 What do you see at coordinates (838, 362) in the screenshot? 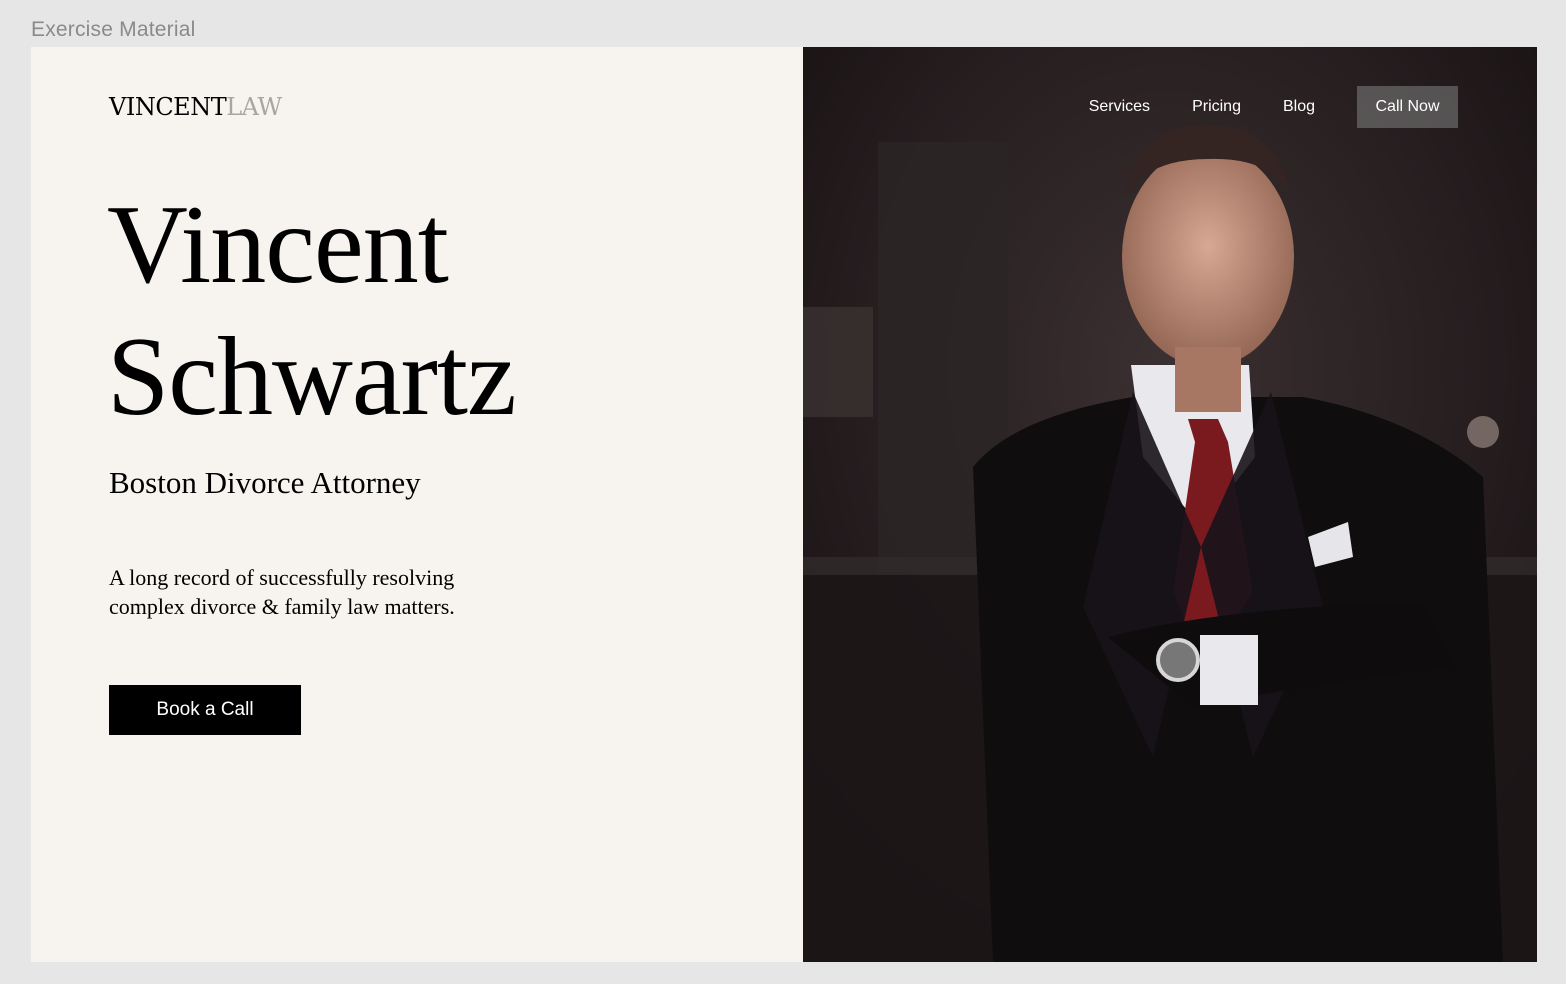
I see `background-window` at bounding box center [838, 362].